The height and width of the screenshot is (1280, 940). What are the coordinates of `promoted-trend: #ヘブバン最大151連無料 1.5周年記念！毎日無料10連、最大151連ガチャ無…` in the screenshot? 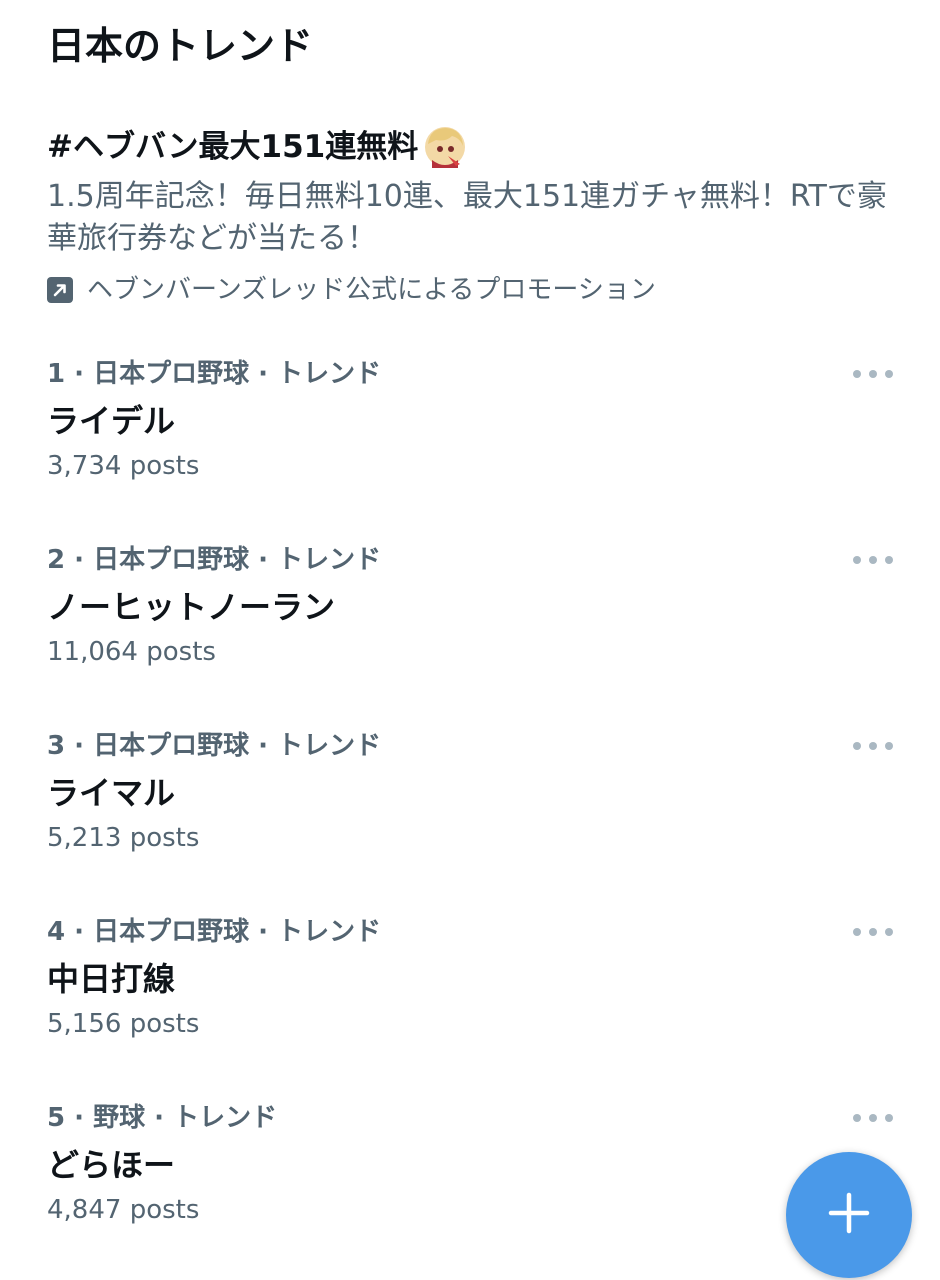 It's located at (472, 215).